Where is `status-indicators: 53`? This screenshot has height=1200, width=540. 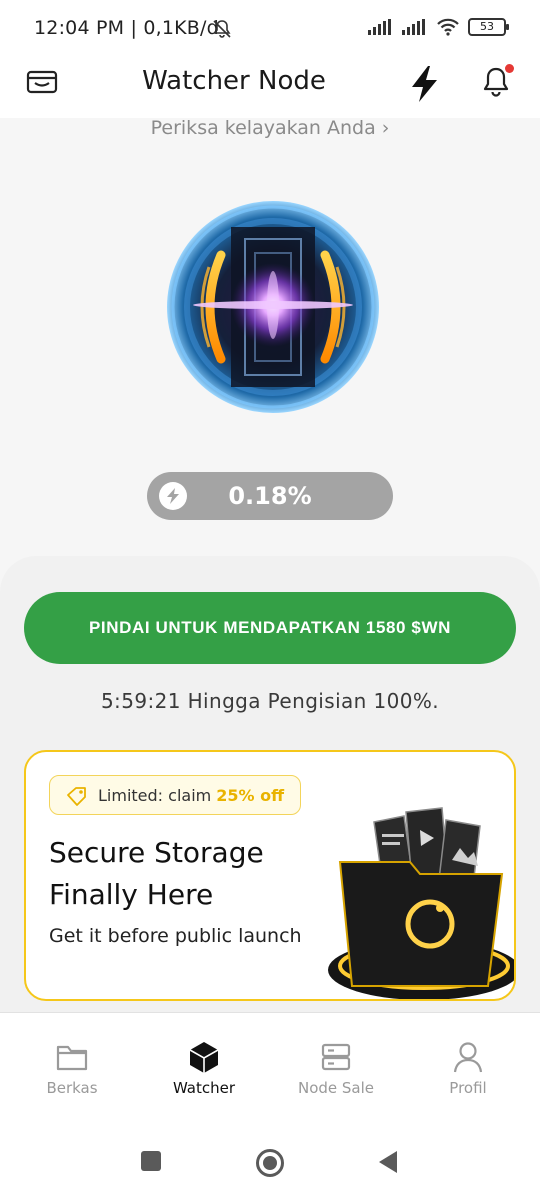
status-indicators: 53 is located at coordinates (438, 27).